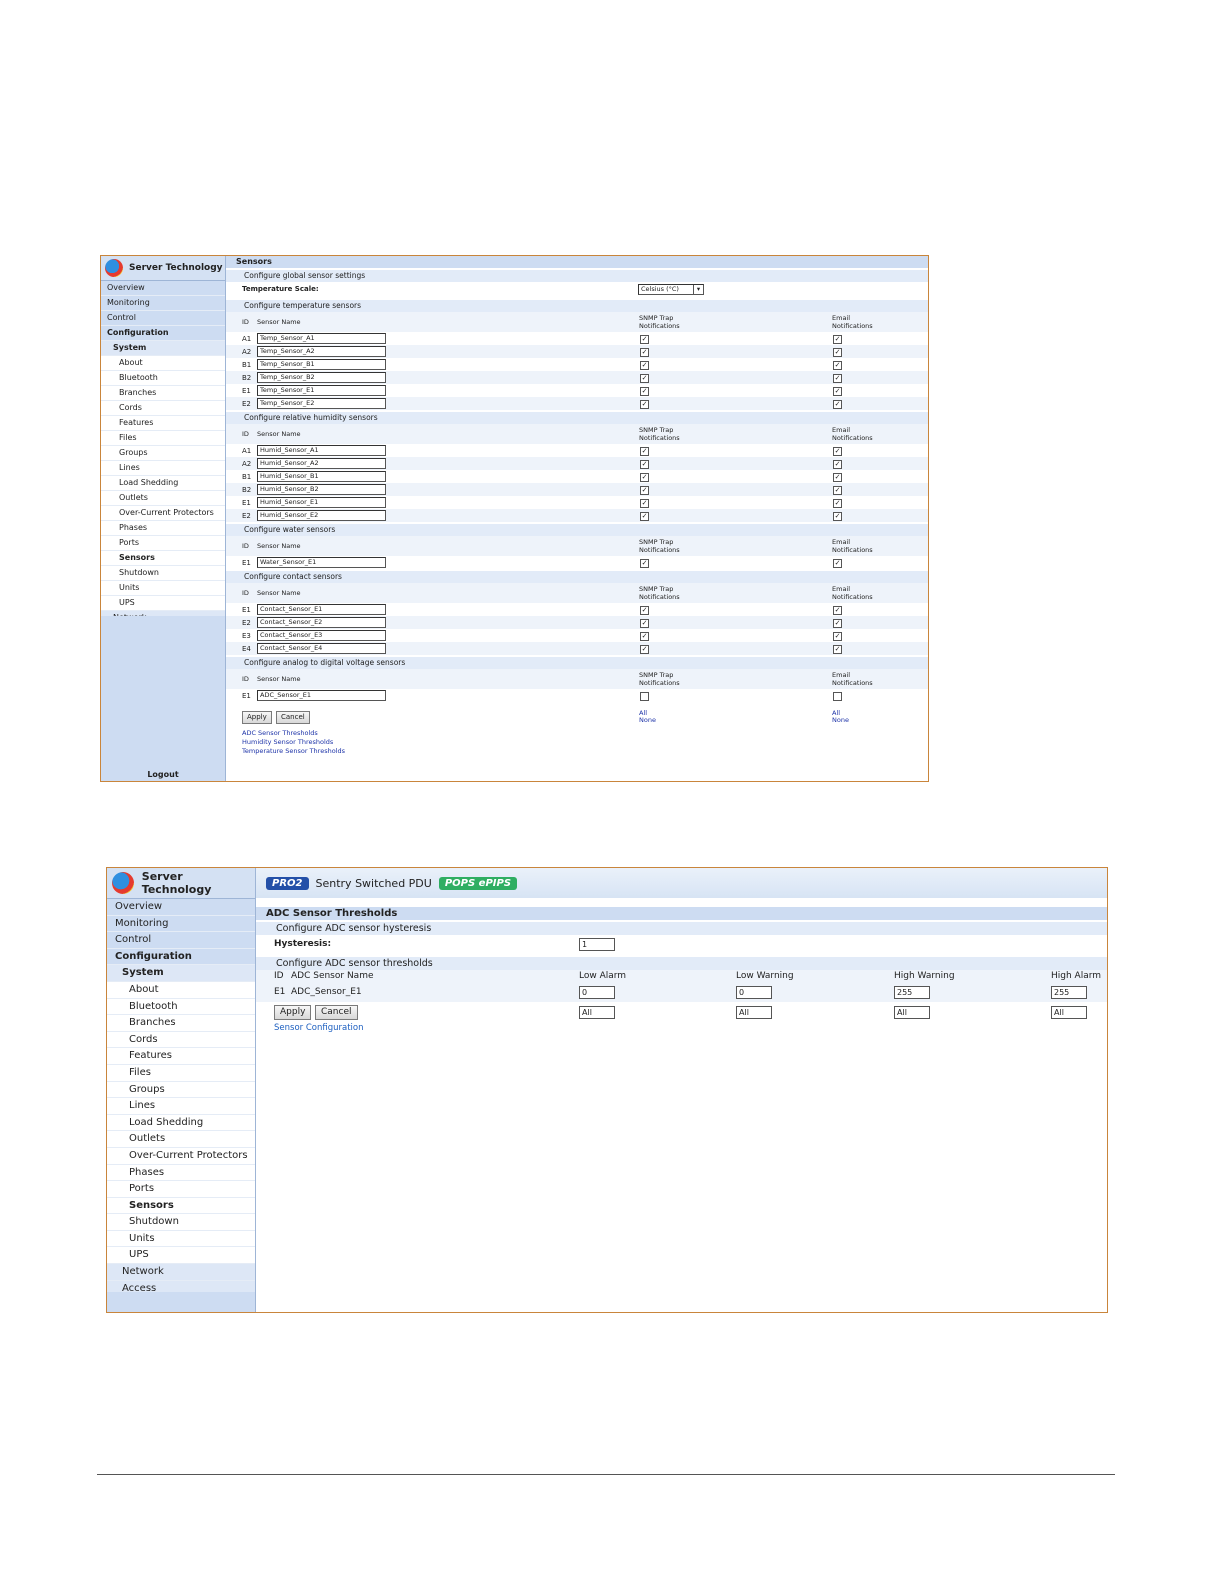  Describe the element at coordinates (585, 742) in the screenshot. I see `humidity-thresholds-link: Humidity Sensor Thresholds` at that location.